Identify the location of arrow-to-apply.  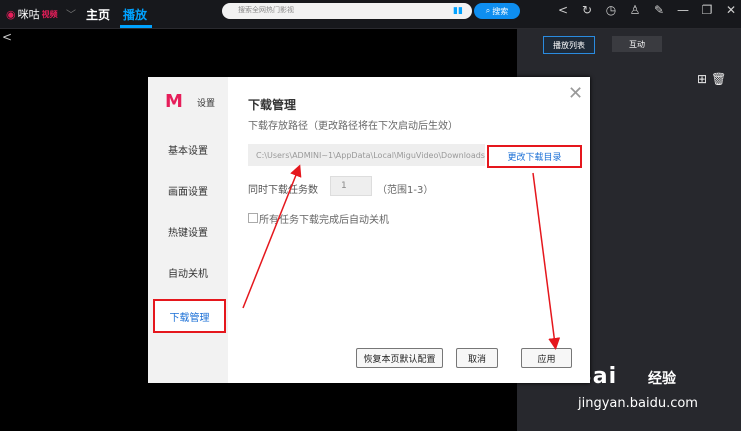
(546, 261).